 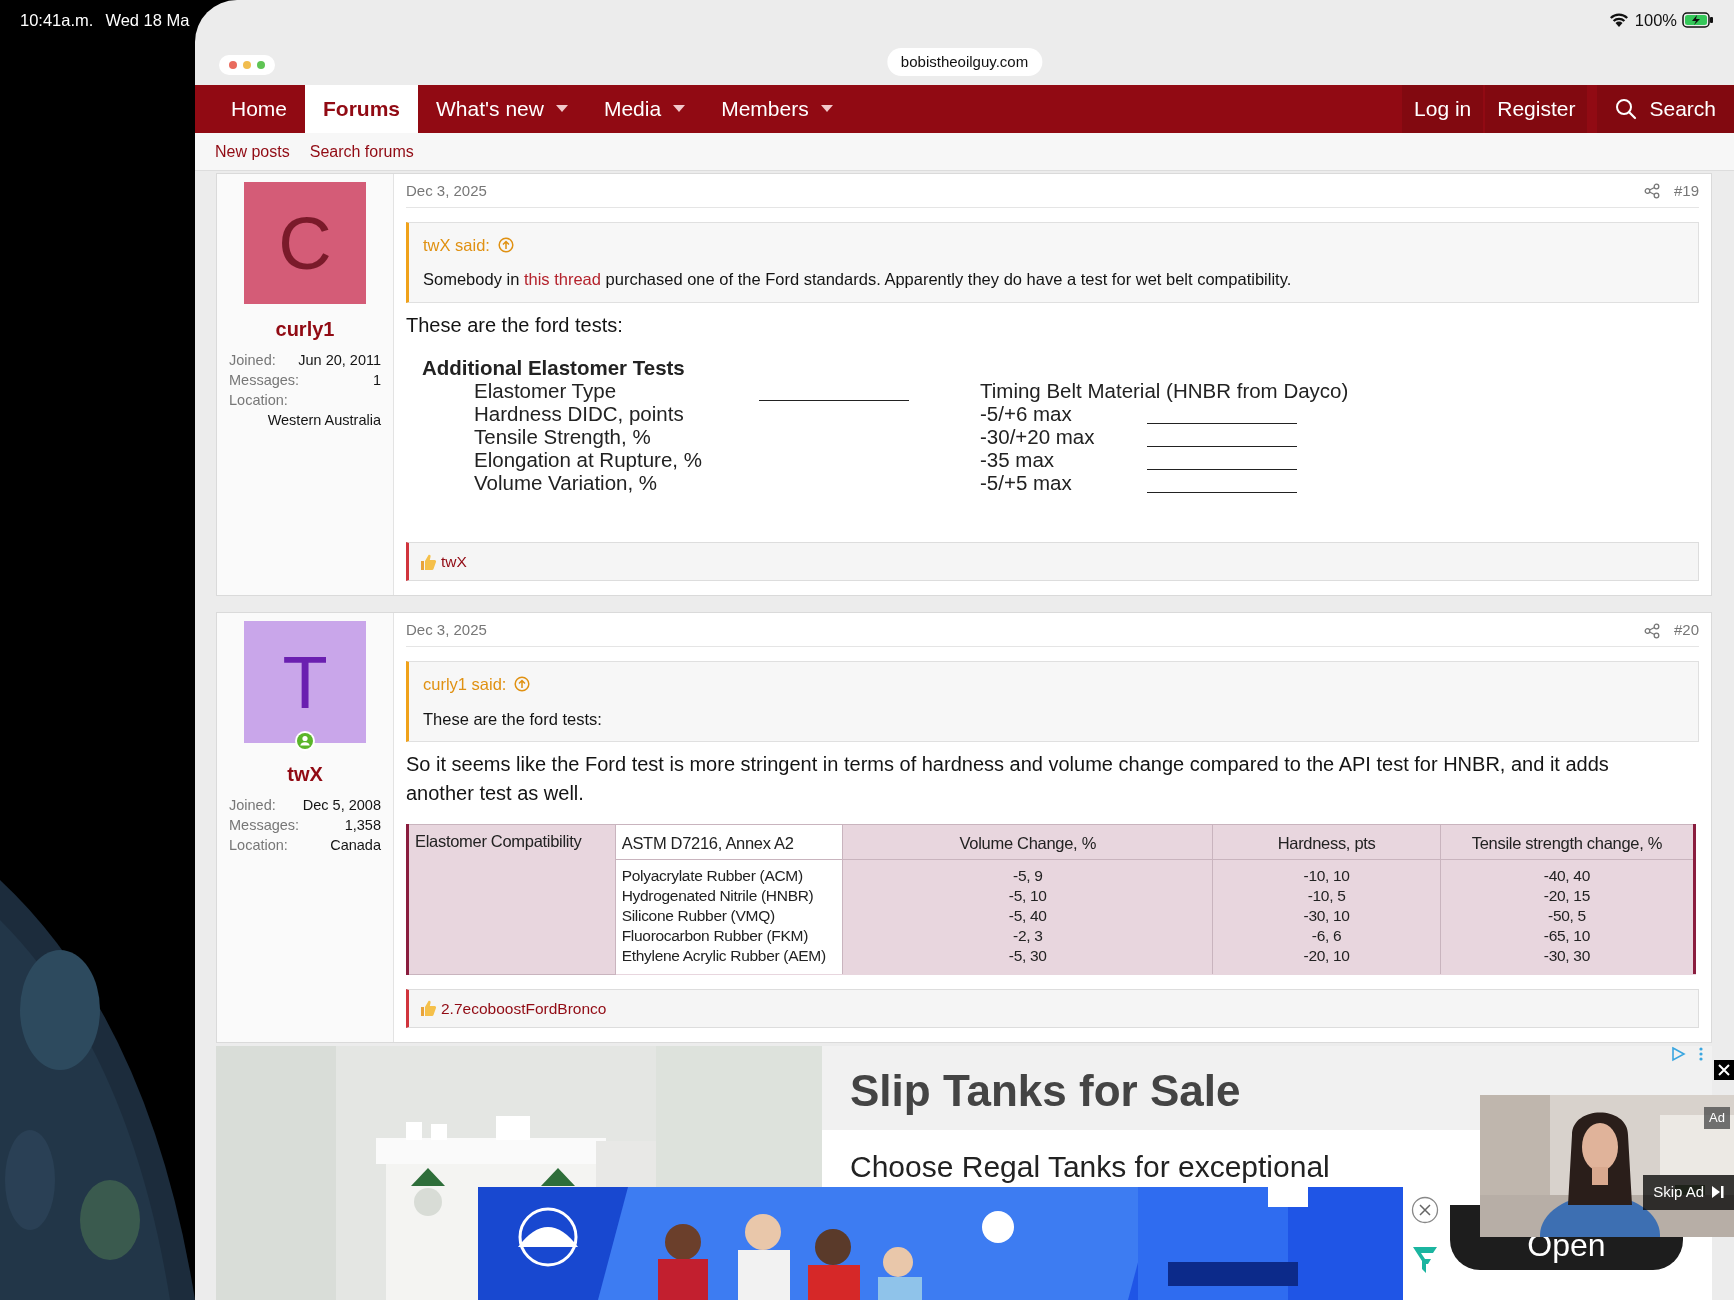 What do you see at coordinates (964, 61) in the screenshot?
I see `address-bar: bobistheoilguy.com` at bounding box center [964, 61].